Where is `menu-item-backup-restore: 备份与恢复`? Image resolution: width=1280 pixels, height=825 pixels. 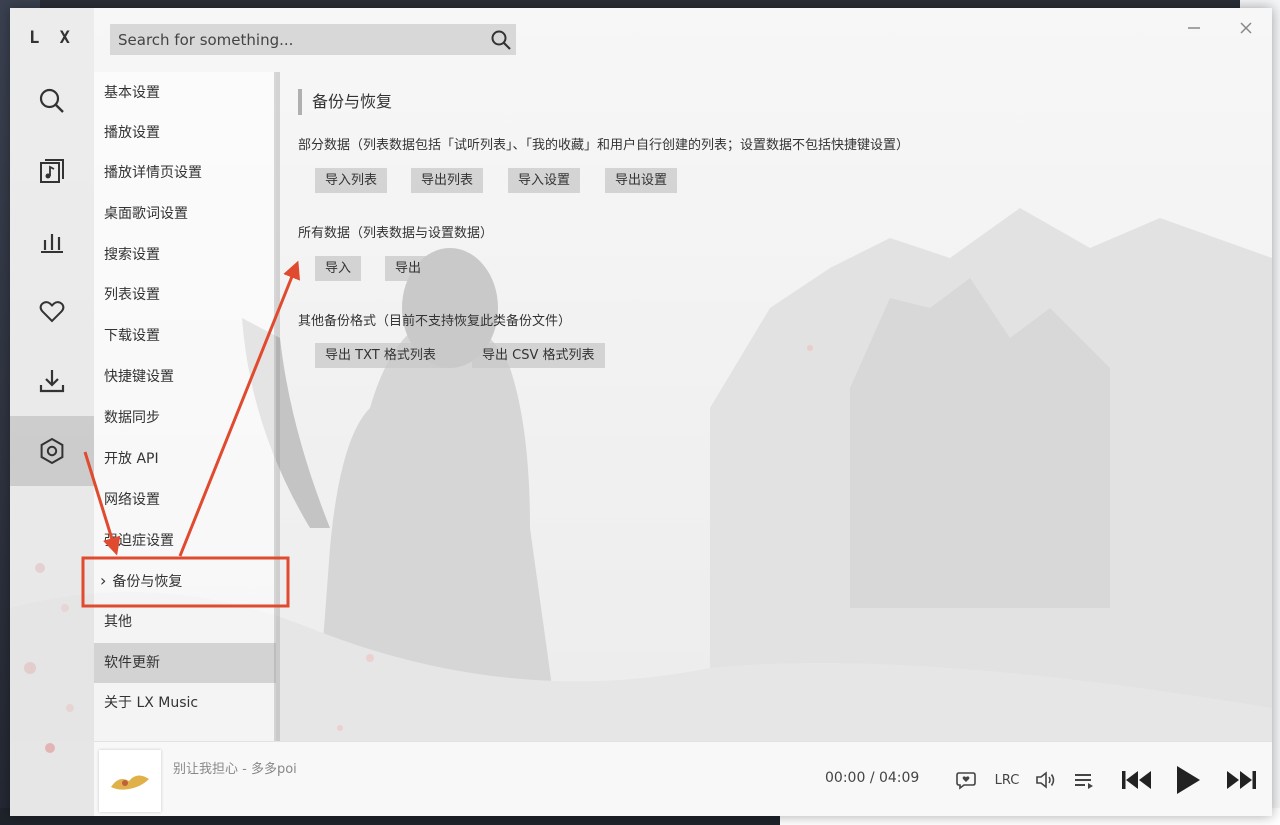
menu-item-backup-restore: 备份与恢复 is located at coordinates (185, 581).